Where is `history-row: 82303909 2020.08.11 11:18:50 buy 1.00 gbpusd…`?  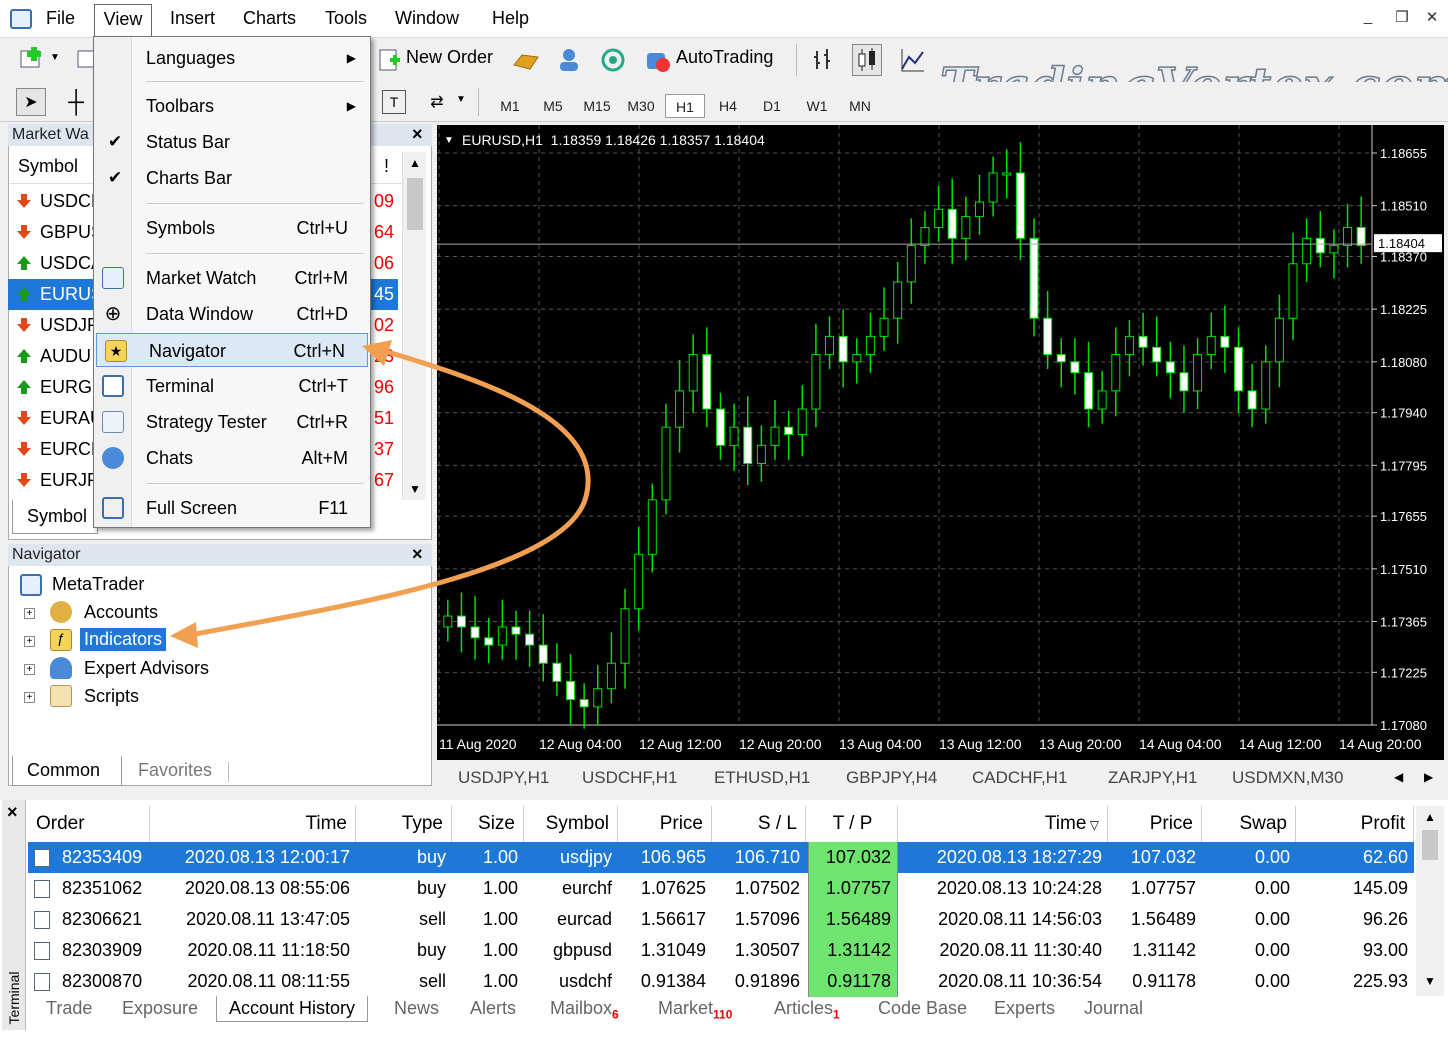
history-row: 82303909 2020.08.11 11:18:50 buy 1.00 gbpusd… is located at coordinates (721, 950).